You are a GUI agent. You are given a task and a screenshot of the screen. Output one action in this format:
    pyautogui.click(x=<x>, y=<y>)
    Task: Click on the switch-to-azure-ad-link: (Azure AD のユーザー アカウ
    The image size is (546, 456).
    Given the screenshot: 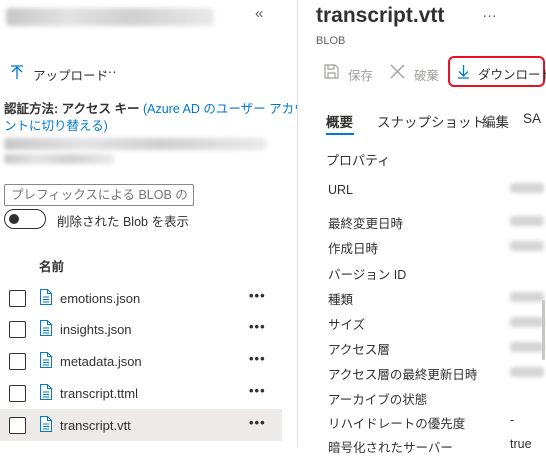 What is the action you would take?
    pyautogui.click(x=225, y=109)
    